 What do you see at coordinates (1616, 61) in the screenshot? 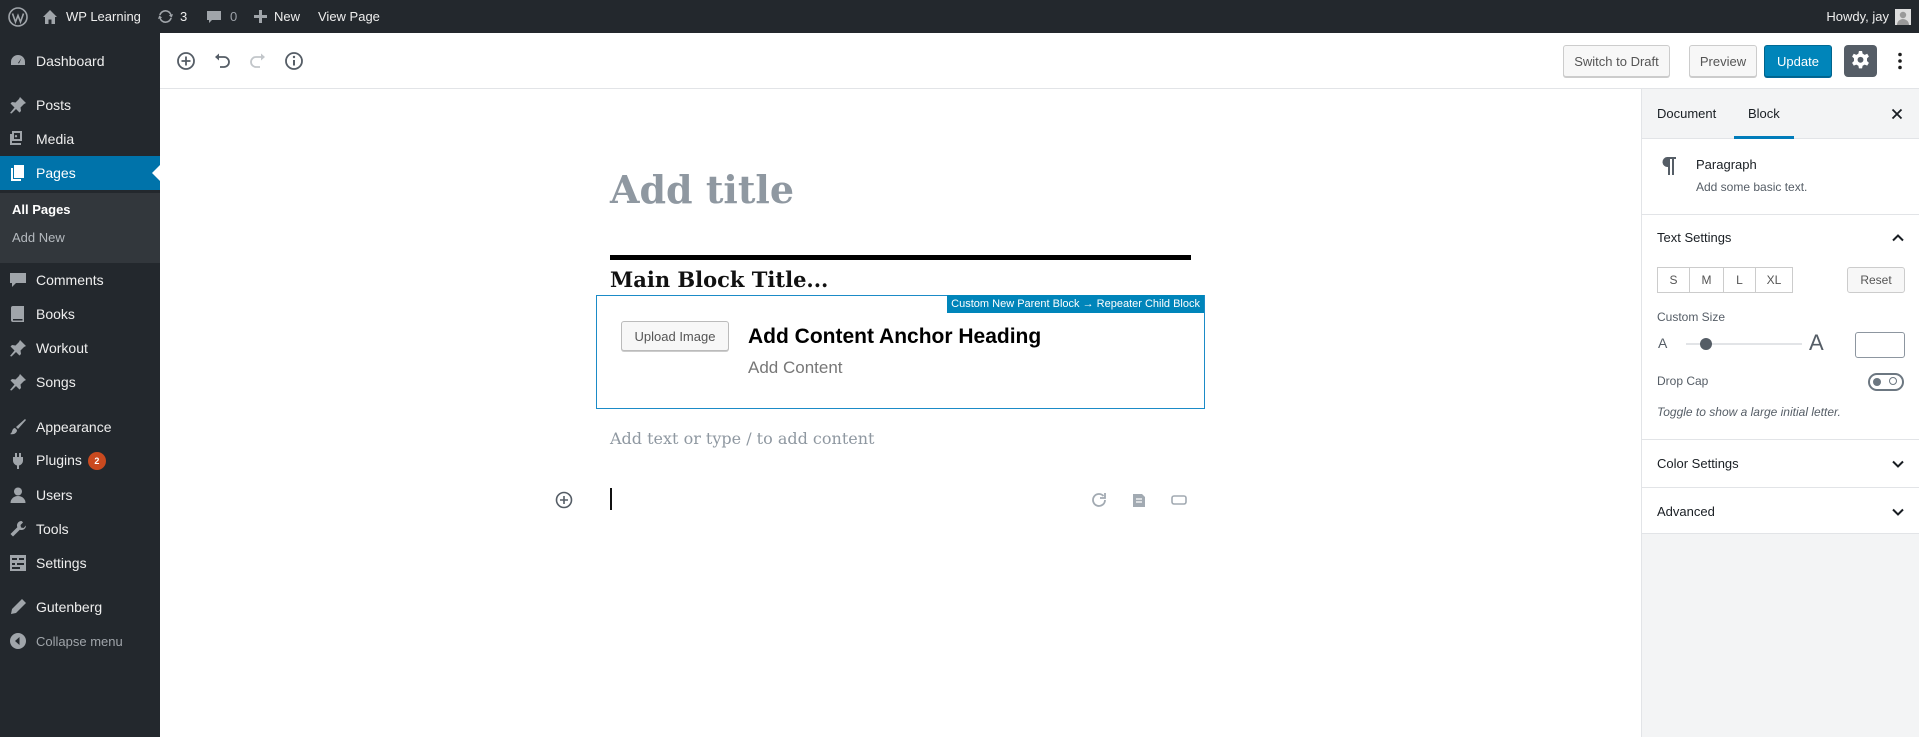
I see `switch-to-draft-button: Switch to Draft` at bounding box center [1616, 61].